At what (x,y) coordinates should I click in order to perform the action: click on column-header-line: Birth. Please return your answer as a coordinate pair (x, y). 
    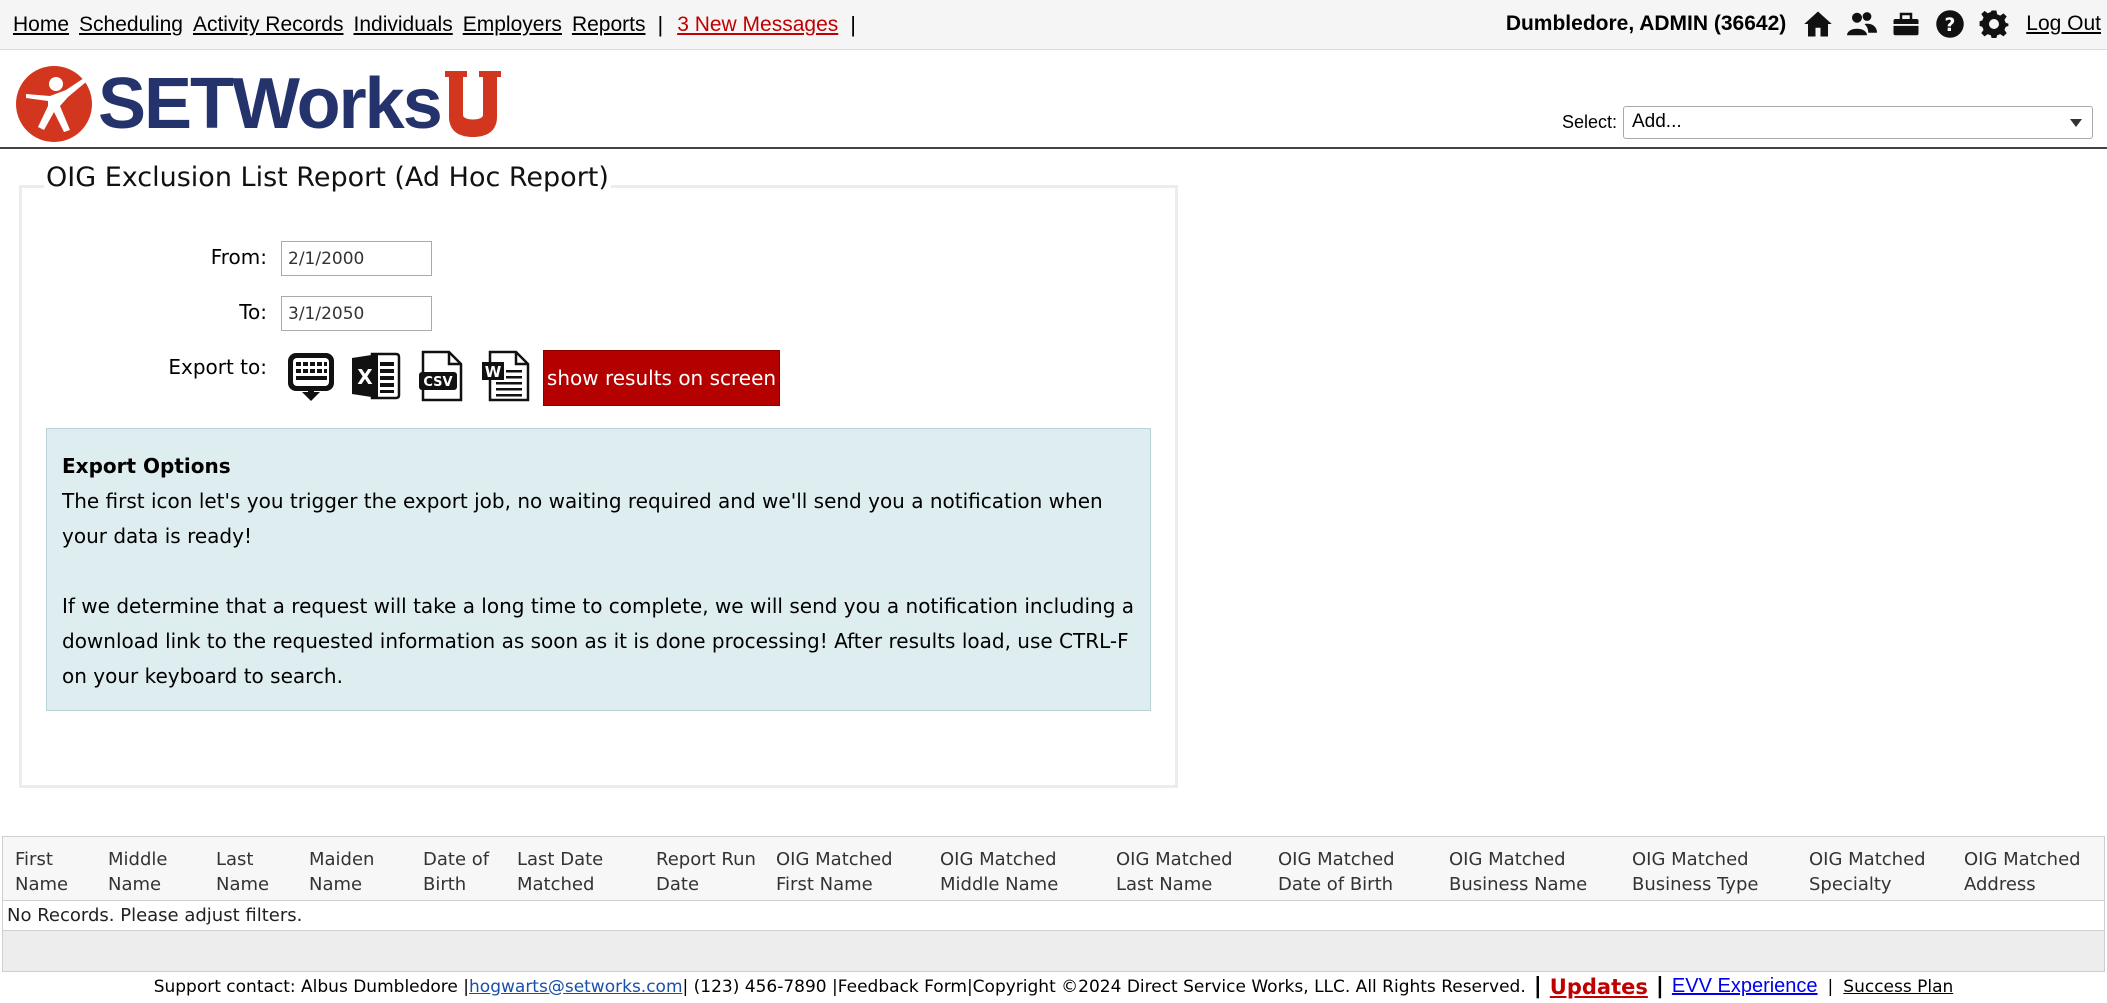
    Looking at the image, I should click on (445, 884).